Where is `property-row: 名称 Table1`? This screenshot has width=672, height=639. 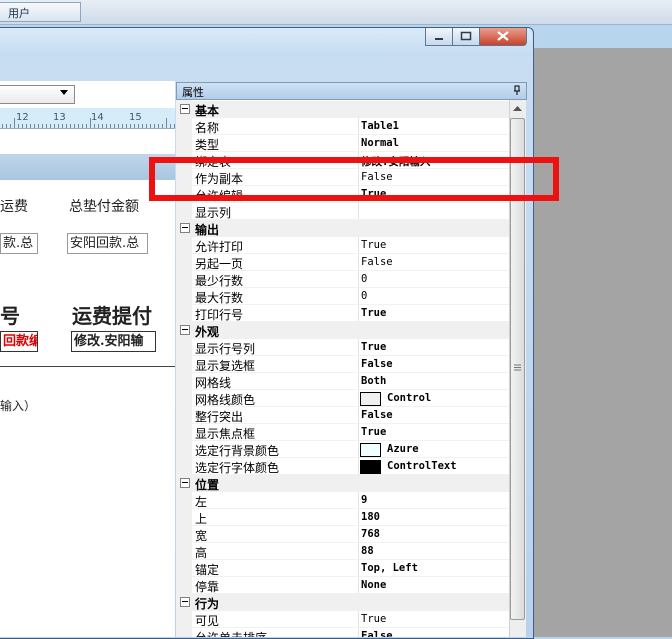
property-row: 名称 Table1 is located at coordinates (342, 126).